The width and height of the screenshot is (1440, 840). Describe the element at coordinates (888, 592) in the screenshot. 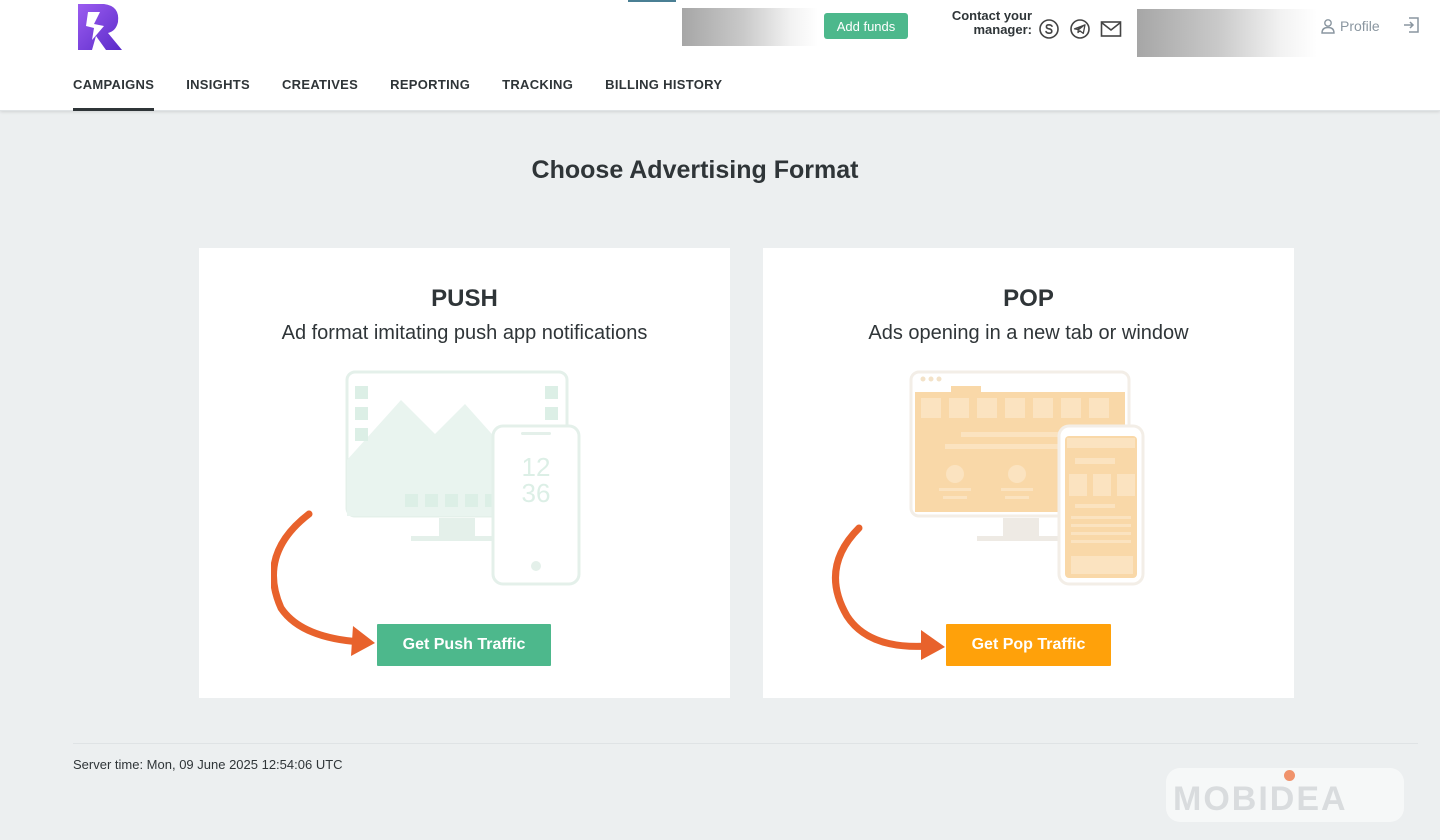

I see `pop-arrow-icon` at that location.